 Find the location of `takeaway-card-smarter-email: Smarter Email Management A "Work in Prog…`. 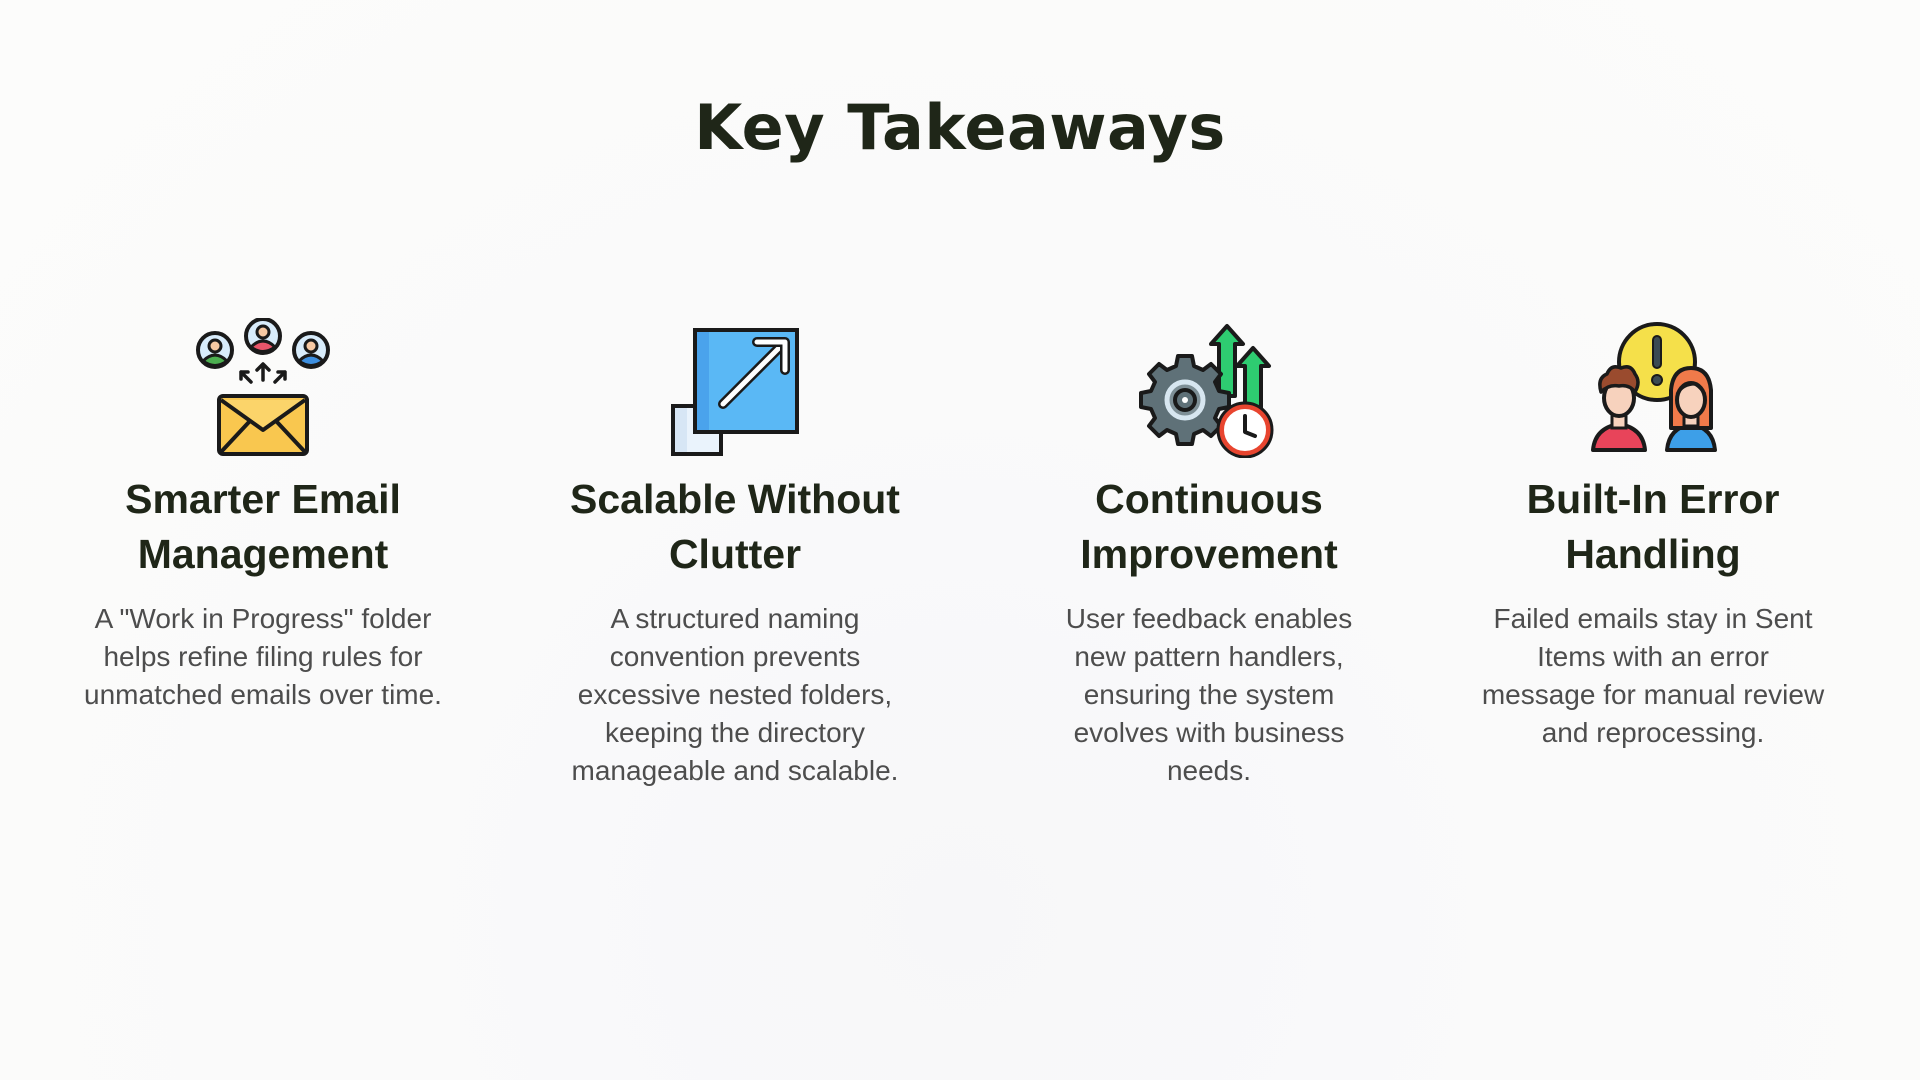

takeaway-card-smarter-email: Smarter Email Management A "Work in Prog… is located at coordinates (263, 516).